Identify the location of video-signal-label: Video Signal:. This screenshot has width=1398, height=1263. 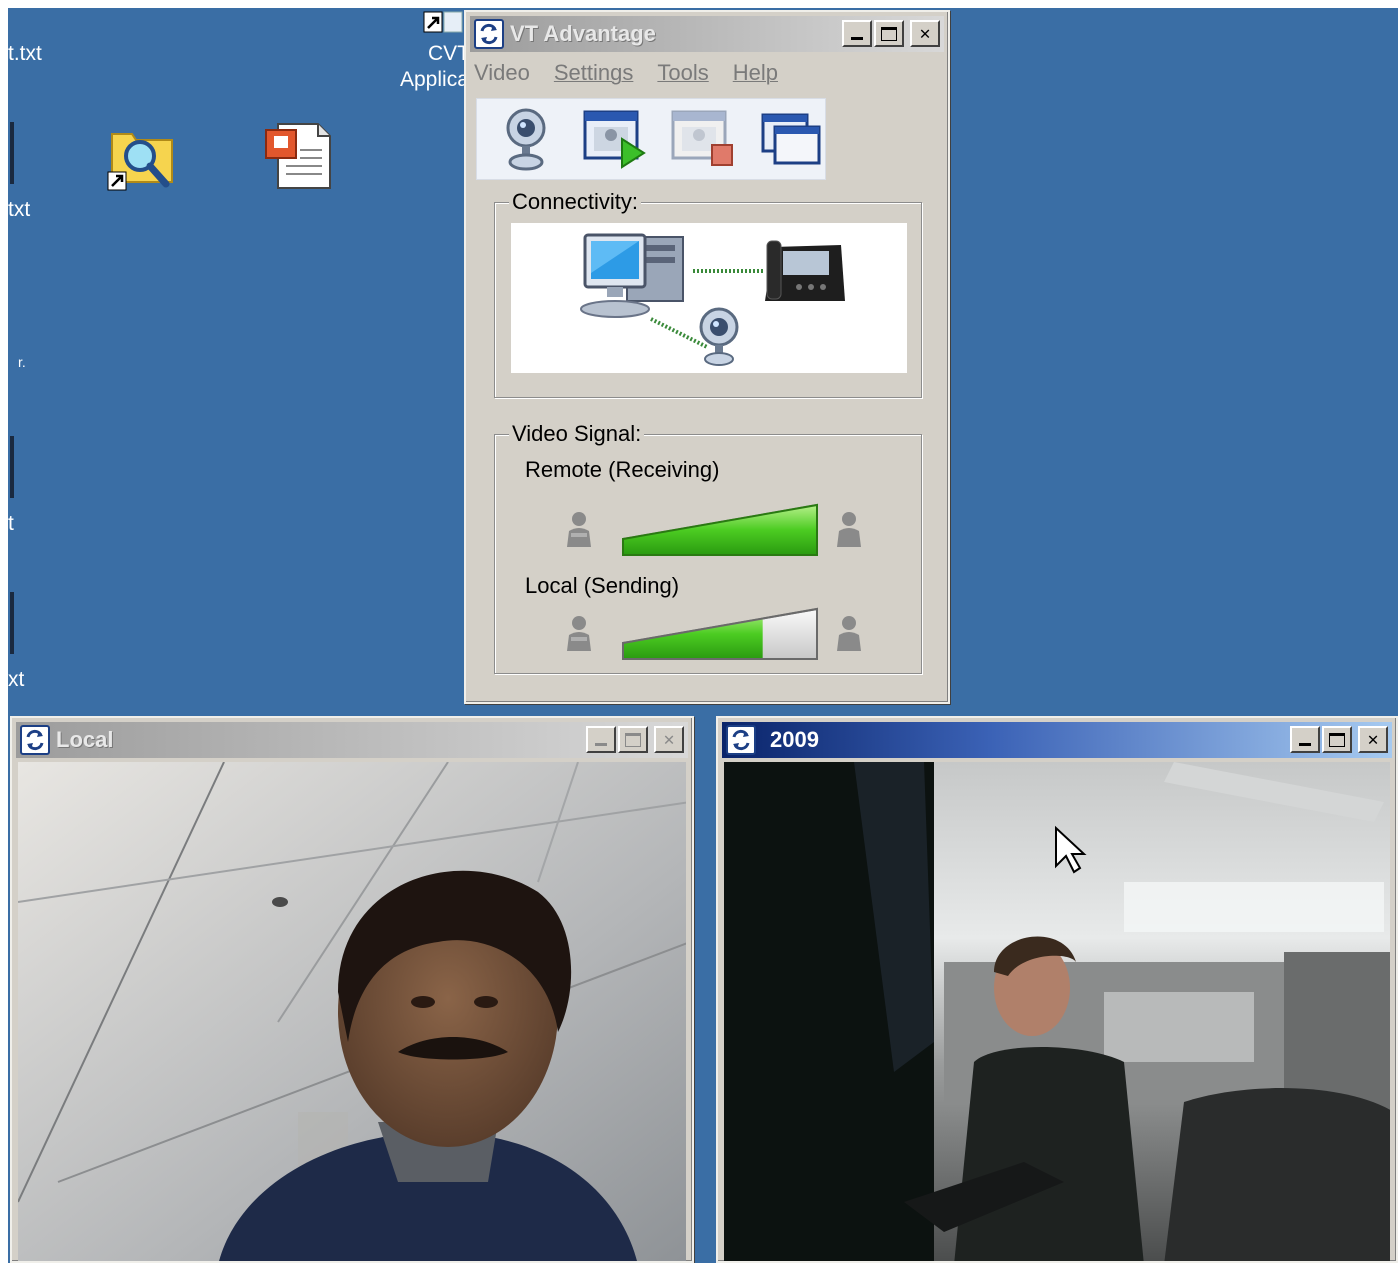
(577, 434).